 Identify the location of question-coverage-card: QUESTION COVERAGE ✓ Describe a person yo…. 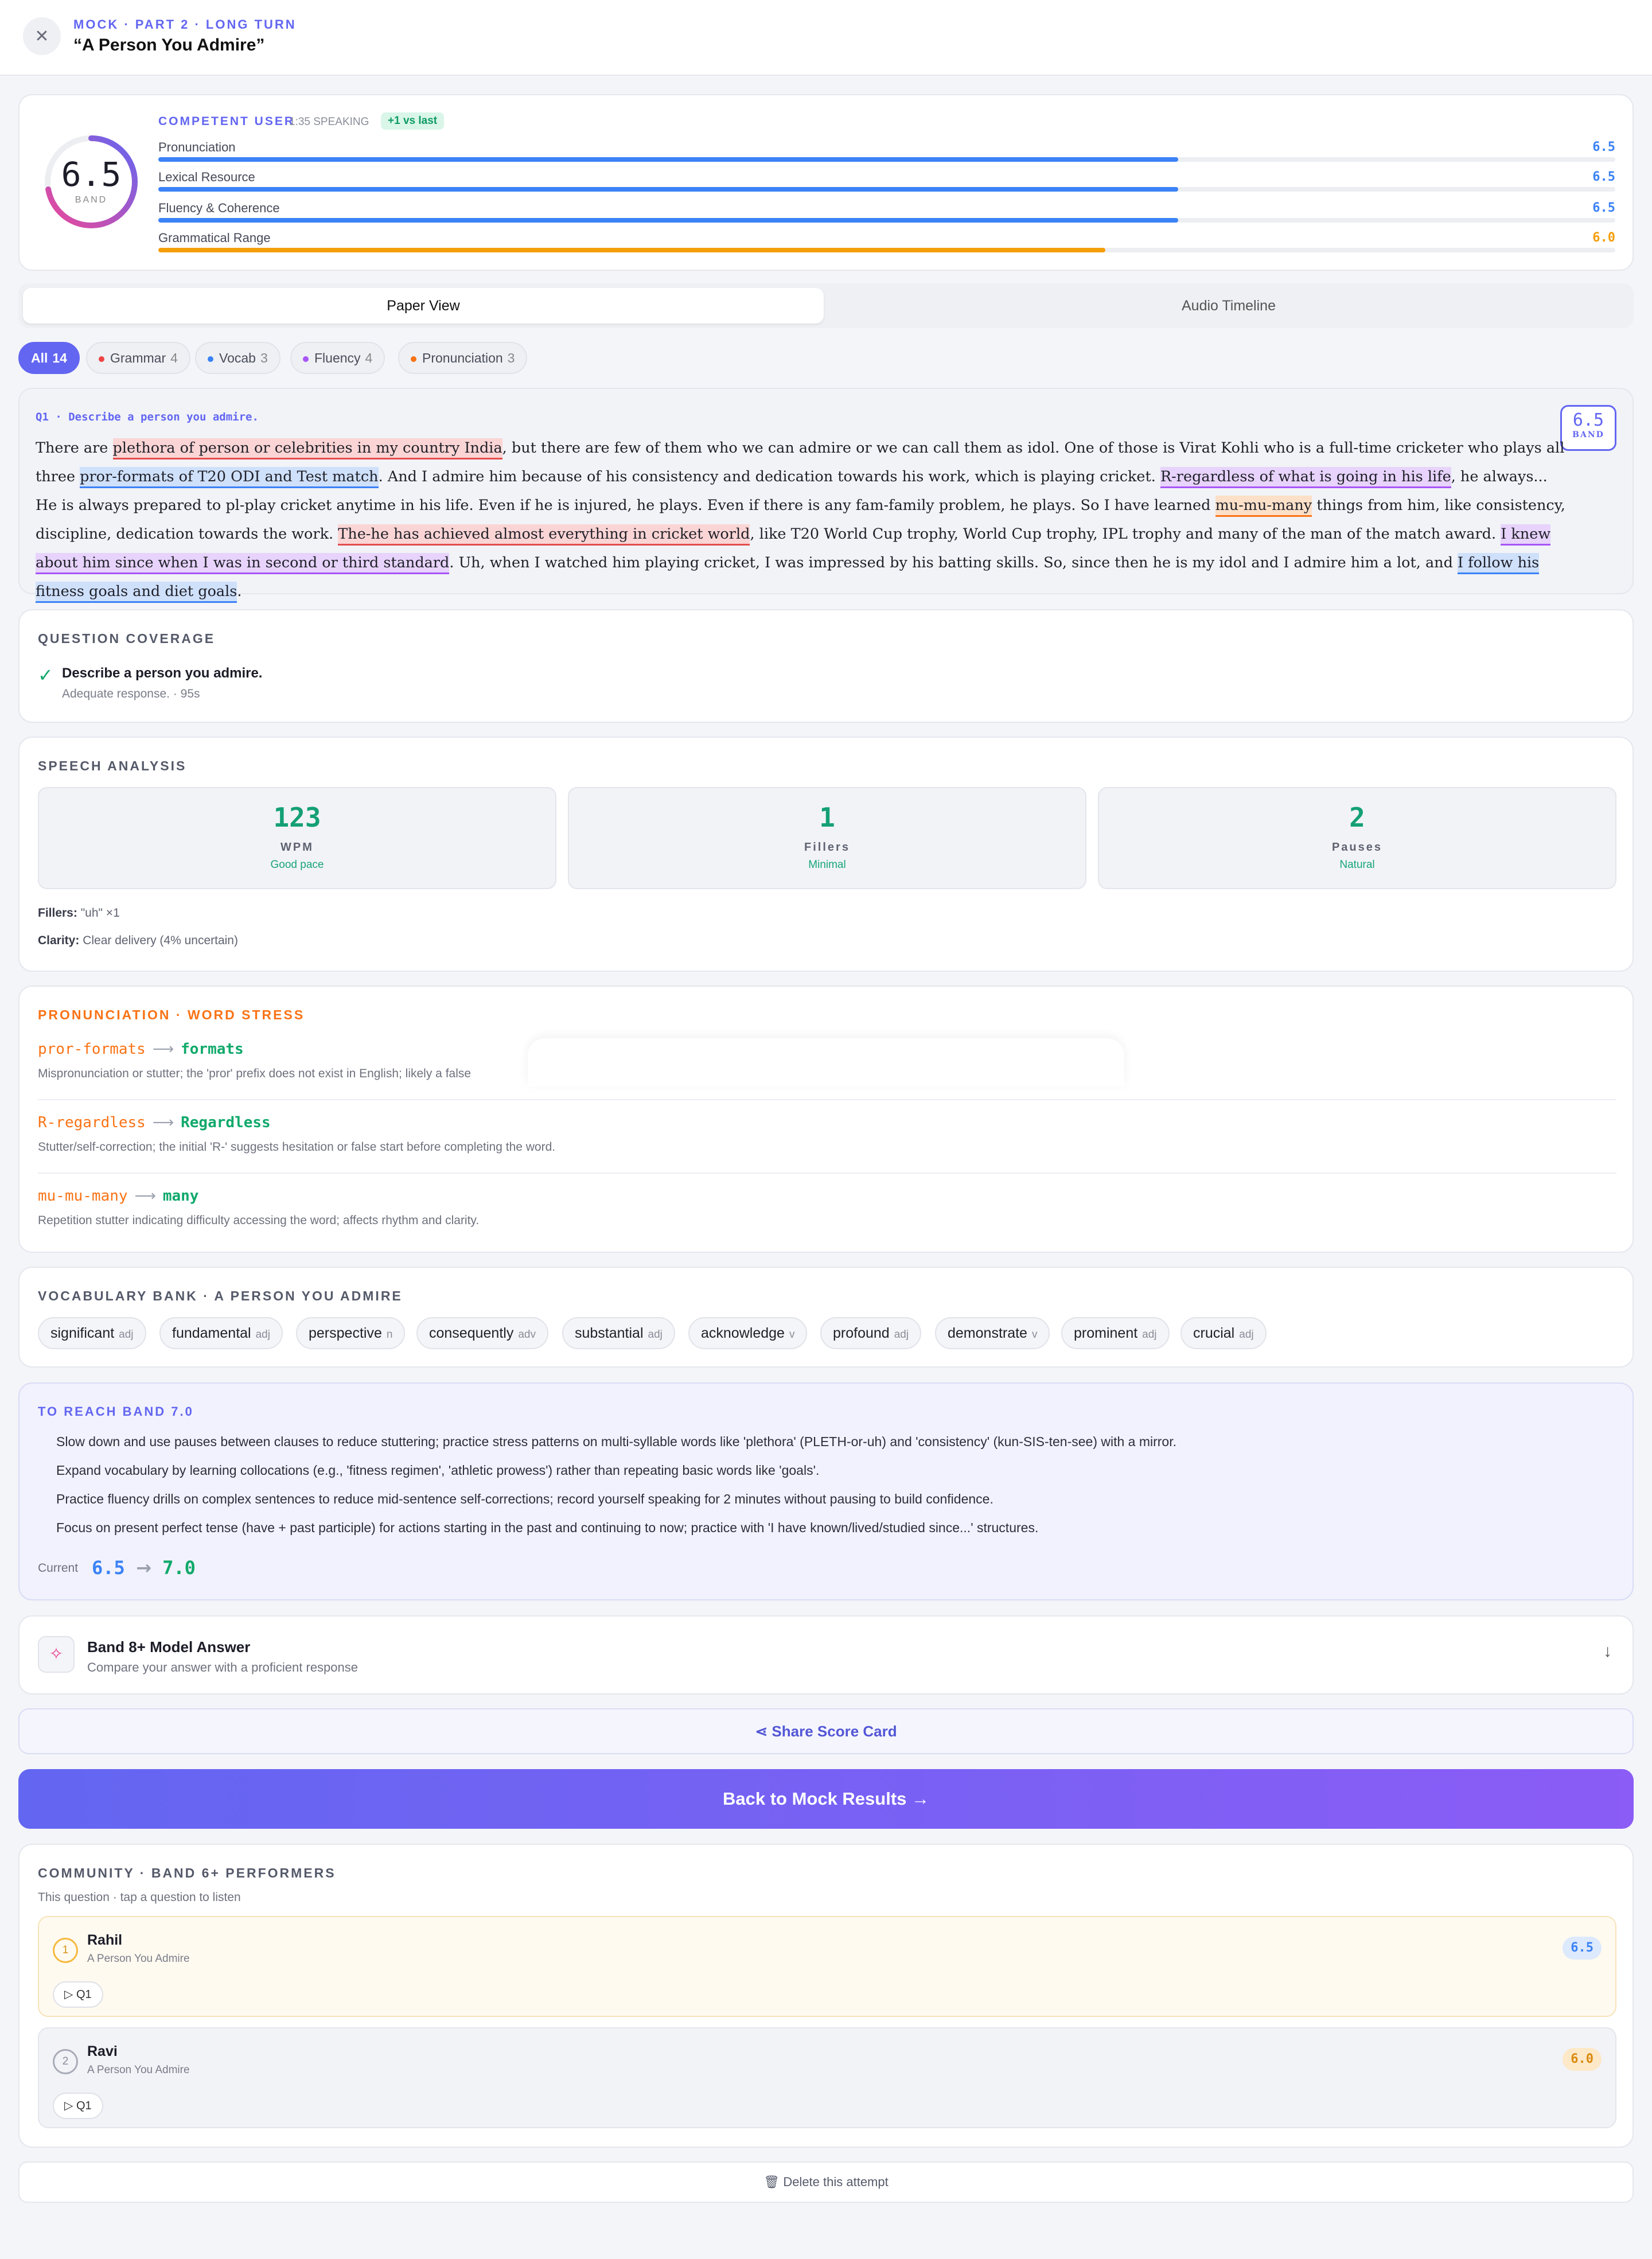
(826, 666).